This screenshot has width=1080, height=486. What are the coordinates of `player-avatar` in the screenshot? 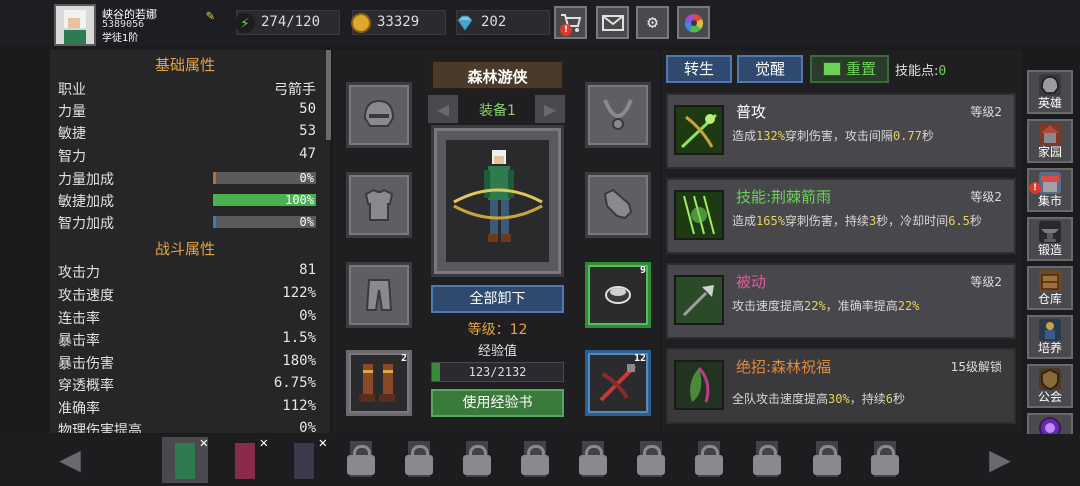 It's located at (75, 25).